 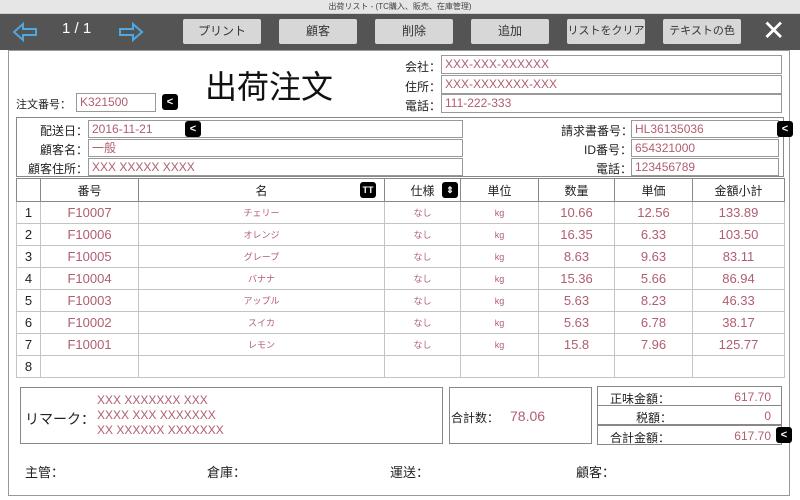 What do you see at coordinates (193, 129) in the screenshot?
I see `ship-date-picker-icon: <` at bounding box center [193, 129].